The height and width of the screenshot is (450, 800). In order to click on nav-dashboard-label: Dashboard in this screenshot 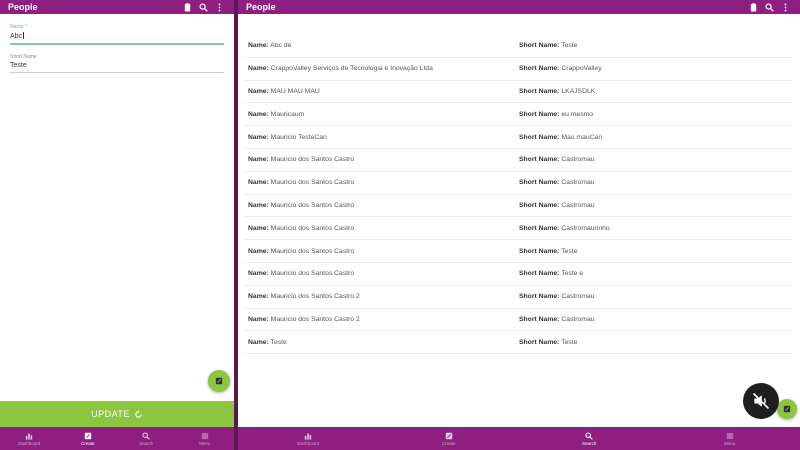, I will do `click(29, 443)`.